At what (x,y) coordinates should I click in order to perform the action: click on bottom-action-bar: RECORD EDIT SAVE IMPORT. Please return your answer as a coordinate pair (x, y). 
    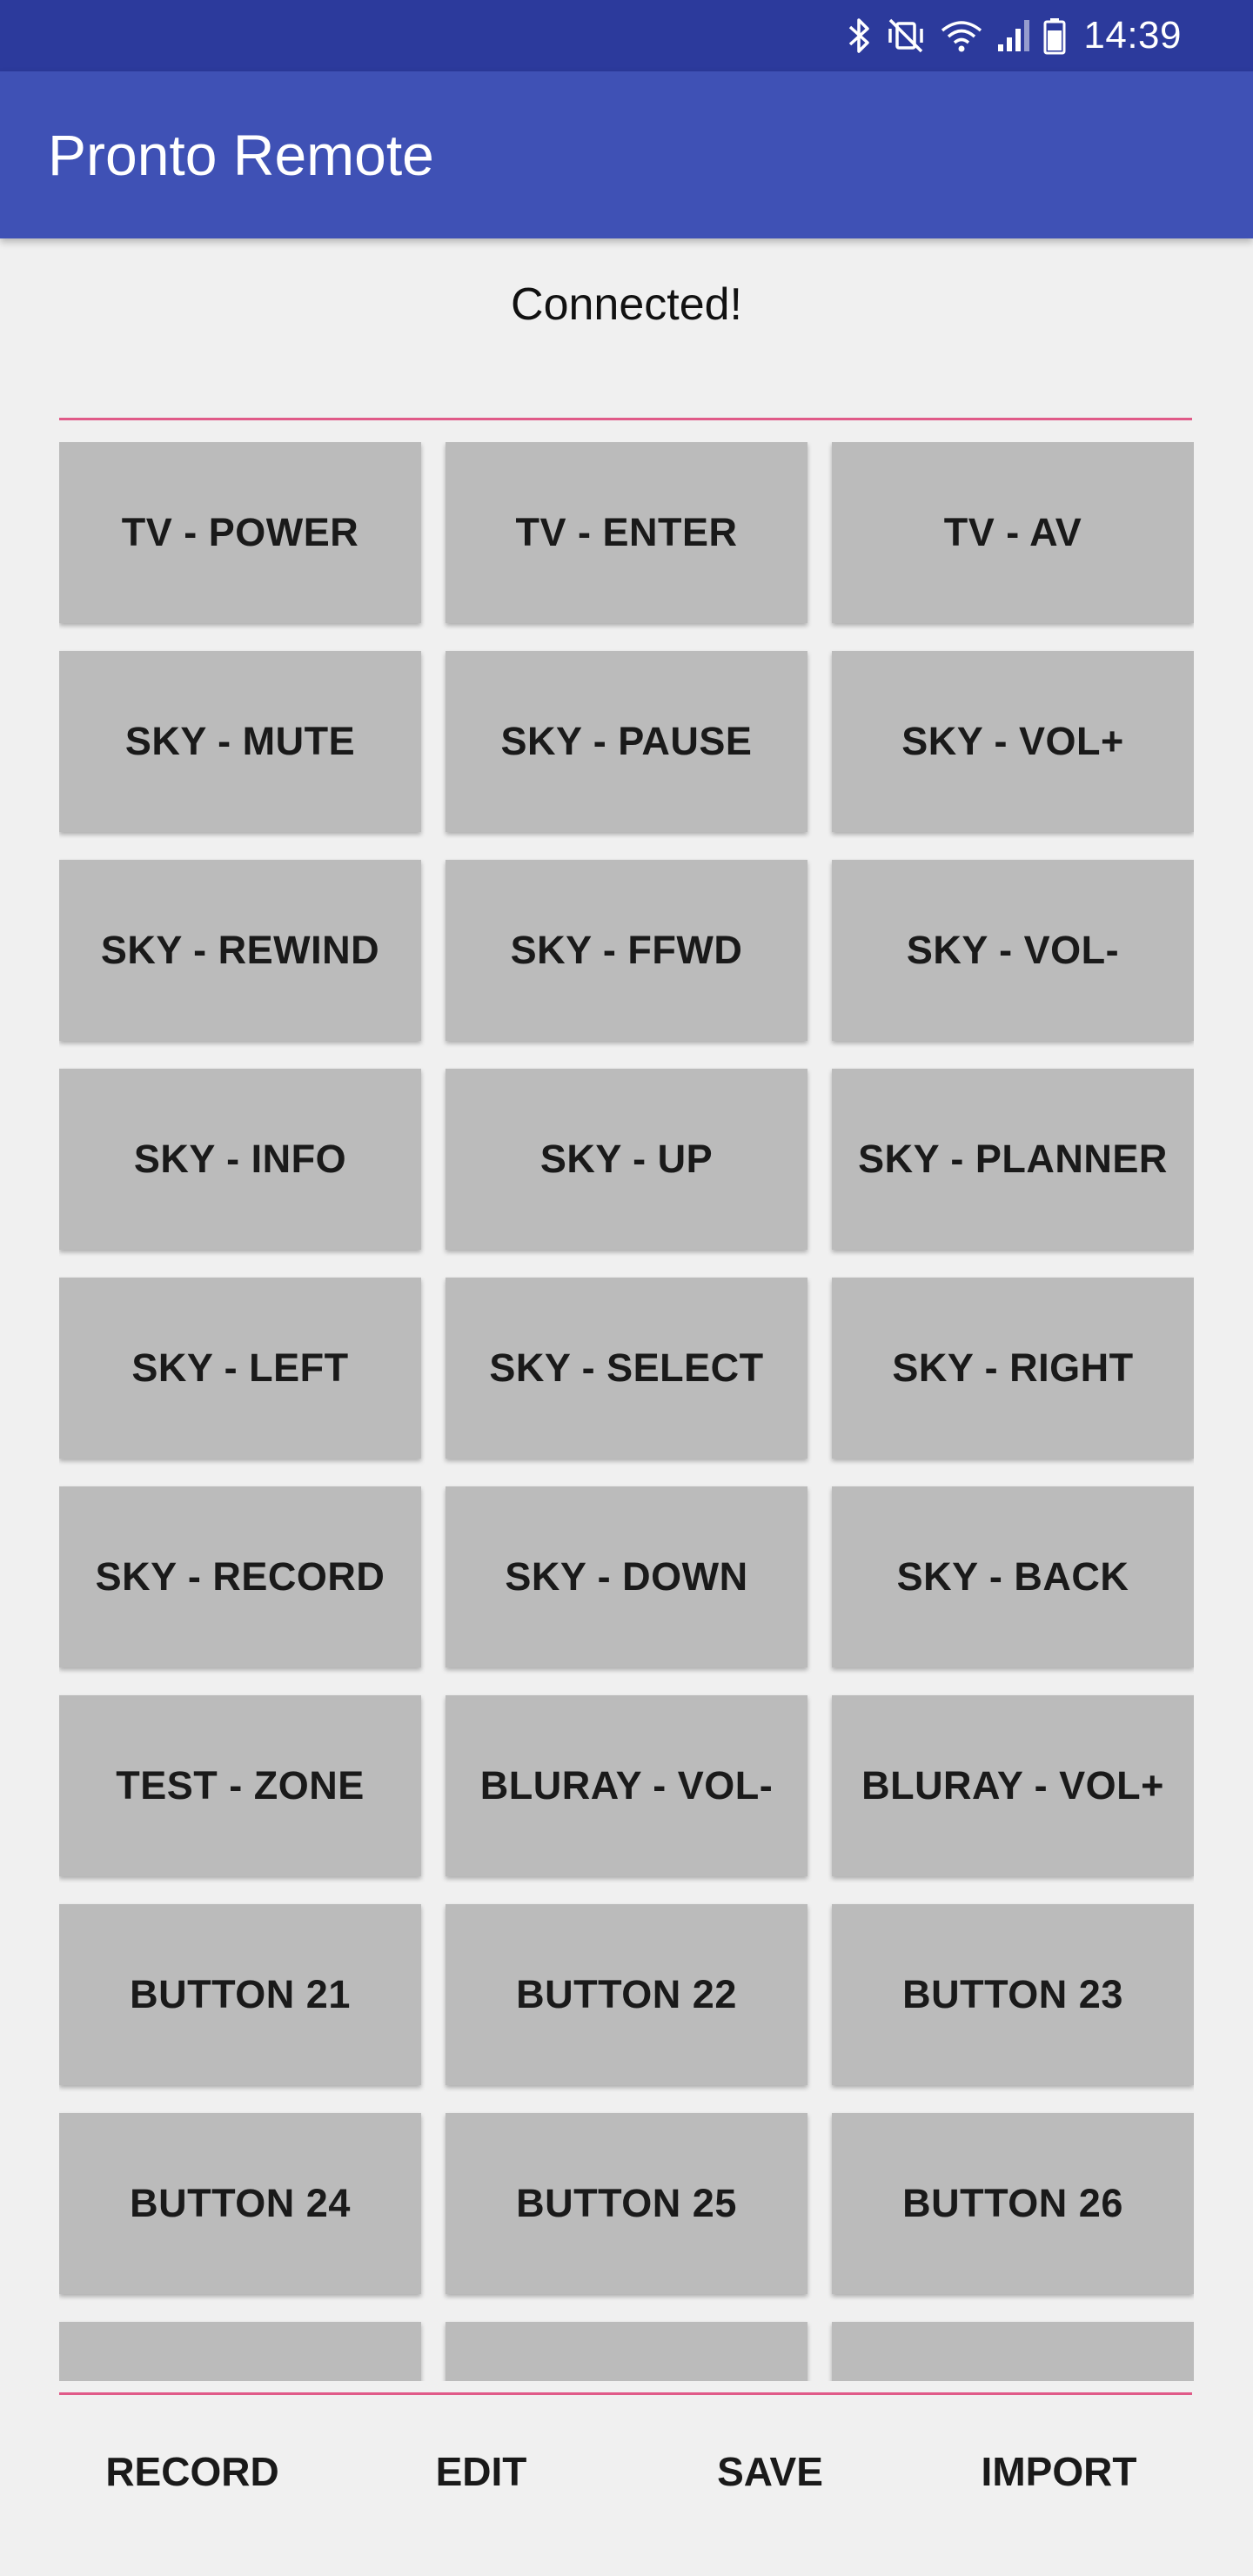
    Looking at the image, I should click on (626, 2471).